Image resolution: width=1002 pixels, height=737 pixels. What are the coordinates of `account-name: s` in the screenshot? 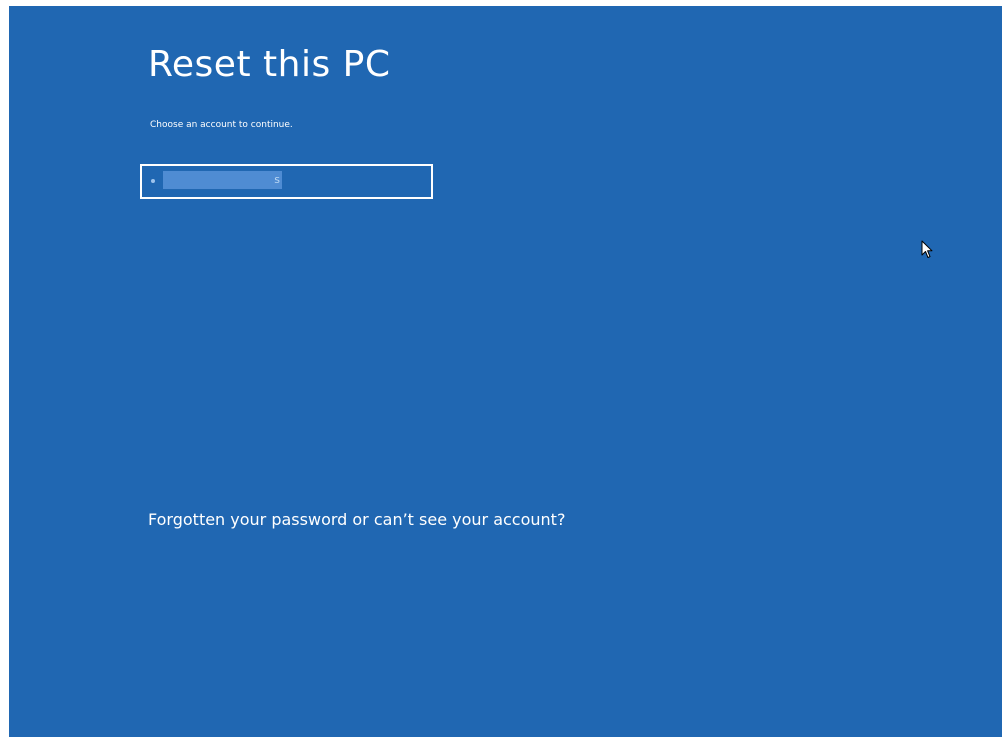 It's located at (222, 180).